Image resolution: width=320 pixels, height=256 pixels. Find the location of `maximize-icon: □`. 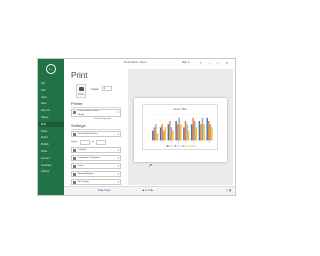

maximize-icon: □ is located at coordinates (219, 63).